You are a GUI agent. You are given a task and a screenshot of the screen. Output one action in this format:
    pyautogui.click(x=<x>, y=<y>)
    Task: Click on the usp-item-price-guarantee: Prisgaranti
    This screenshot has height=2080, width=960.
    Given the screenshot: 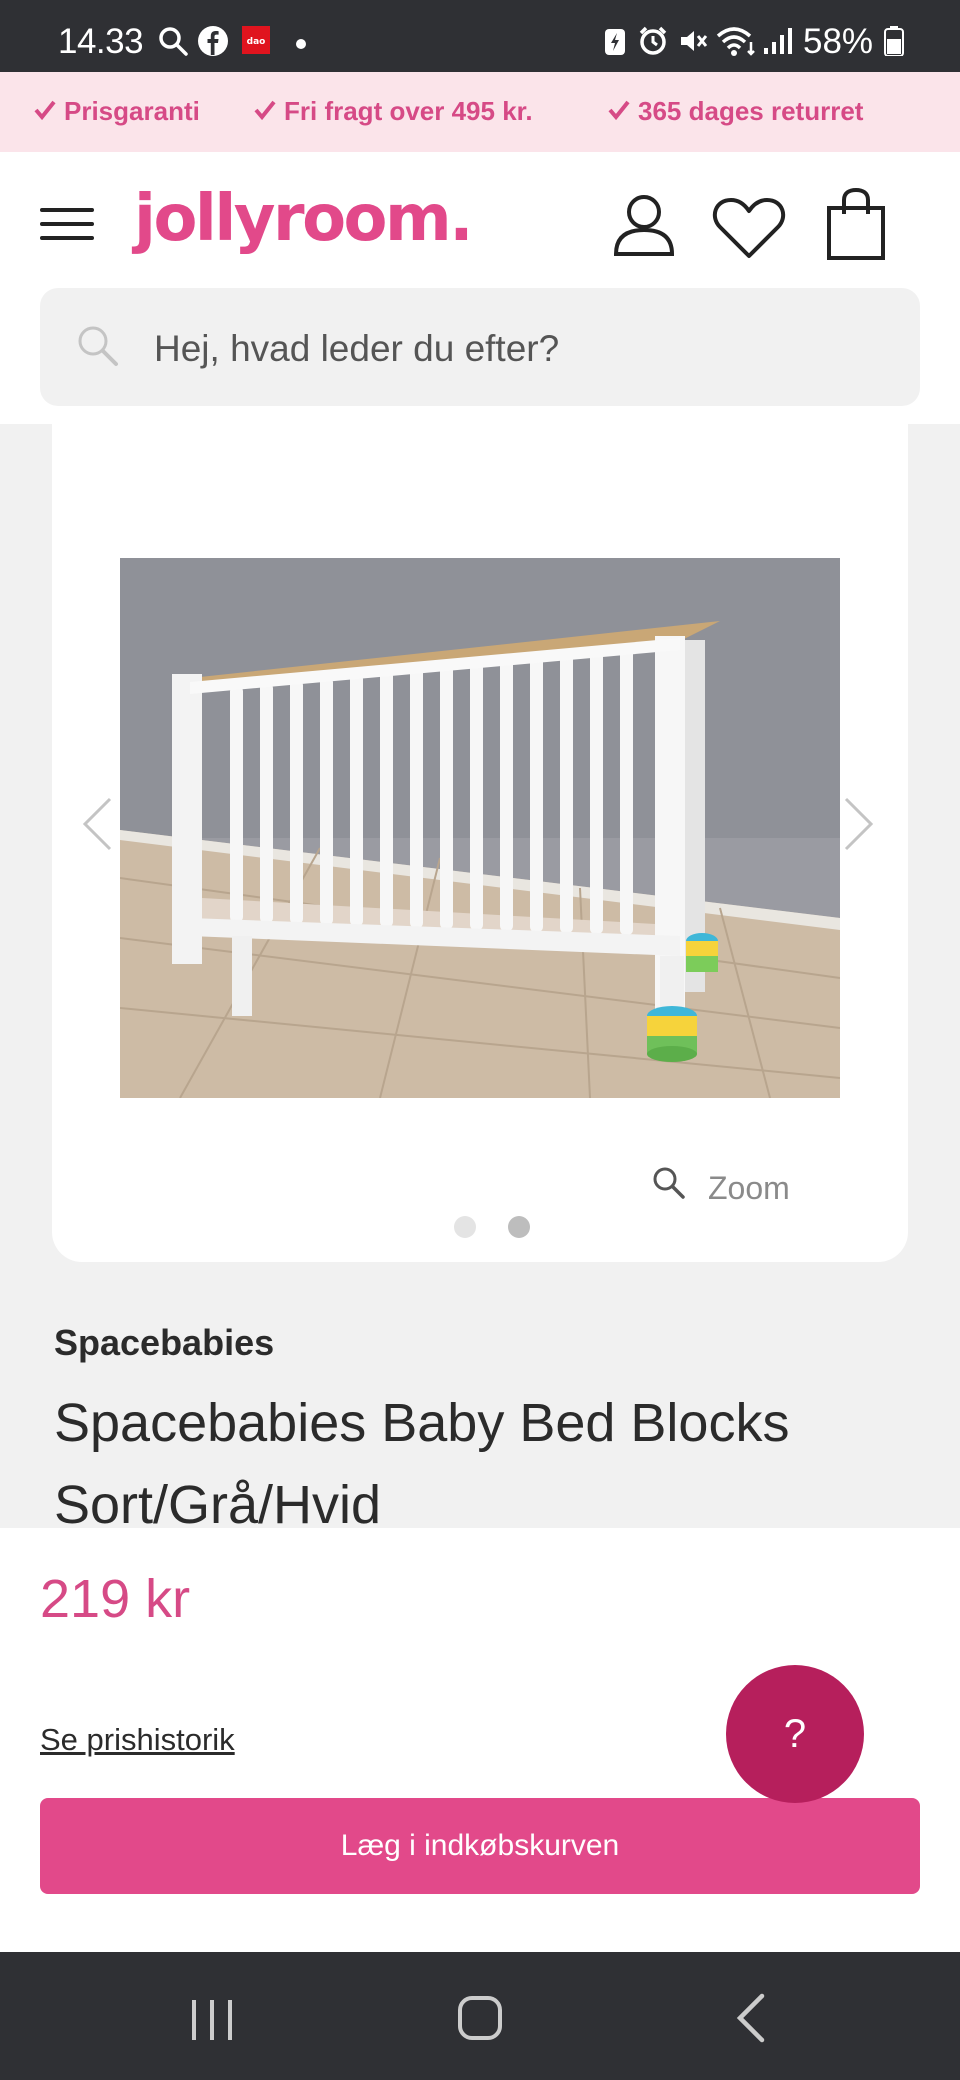 What is the action you would take?
    pyautogui.click(x=117, y=111)
    